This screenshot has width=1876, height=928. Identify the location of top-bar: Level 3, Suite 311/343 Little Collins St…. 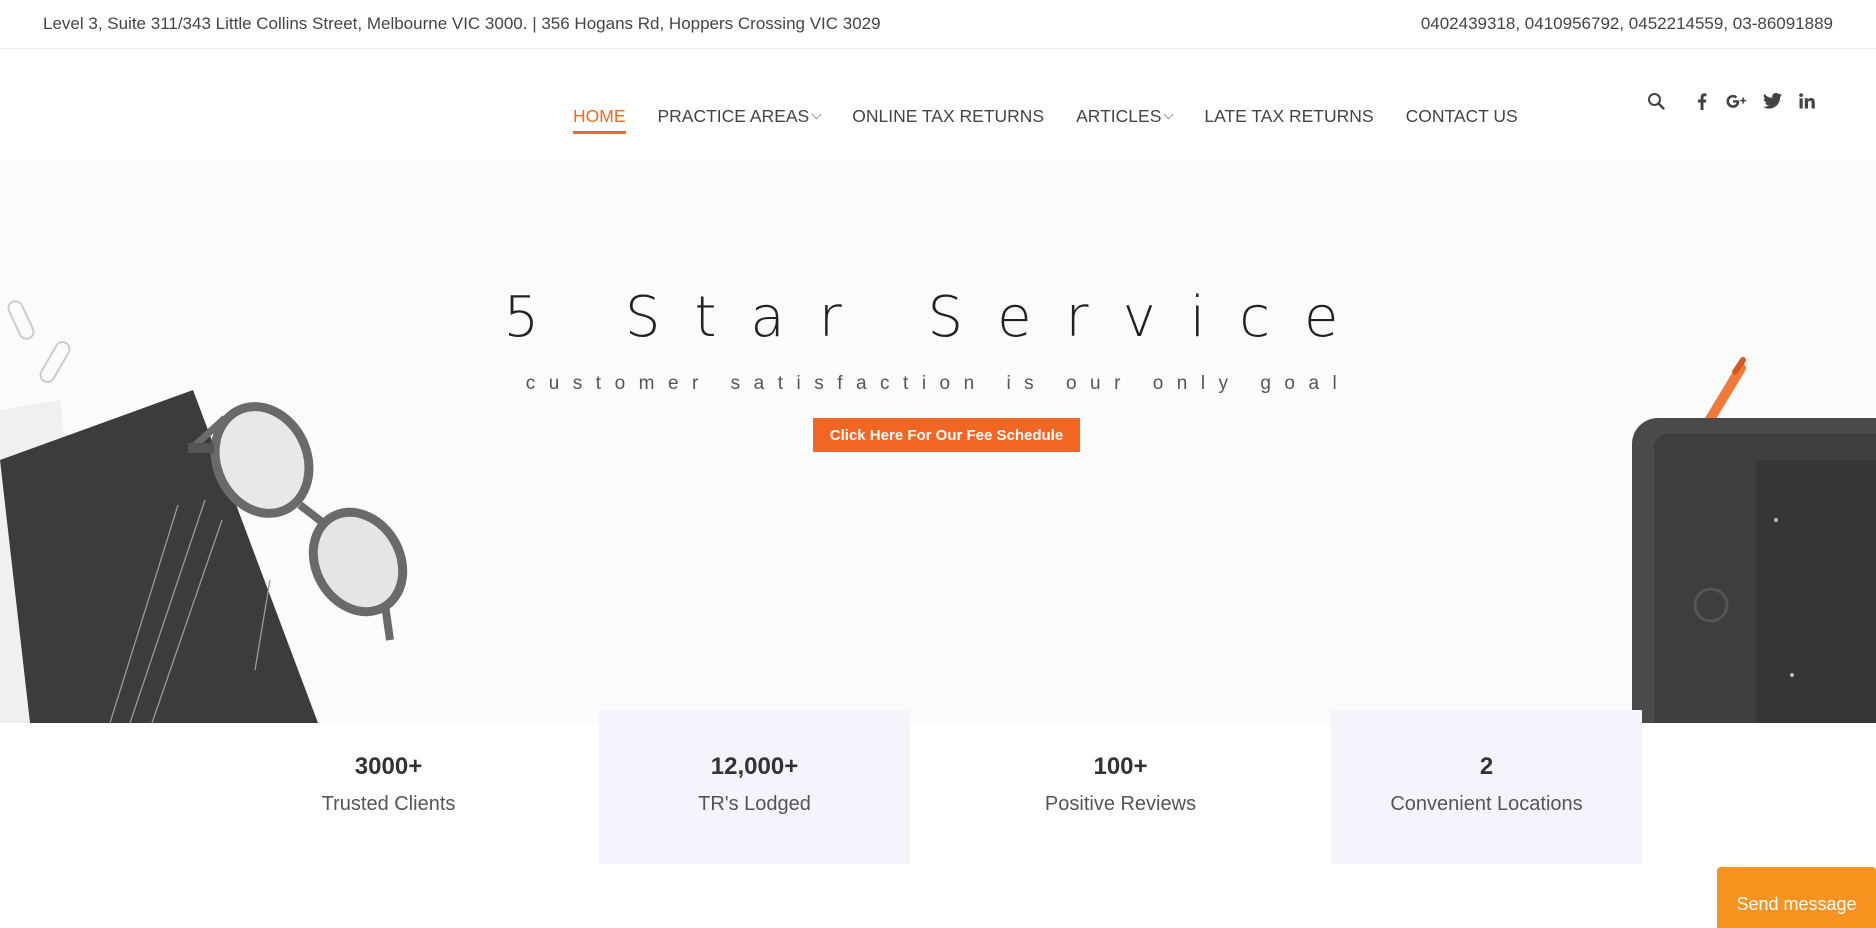
(938, 24).